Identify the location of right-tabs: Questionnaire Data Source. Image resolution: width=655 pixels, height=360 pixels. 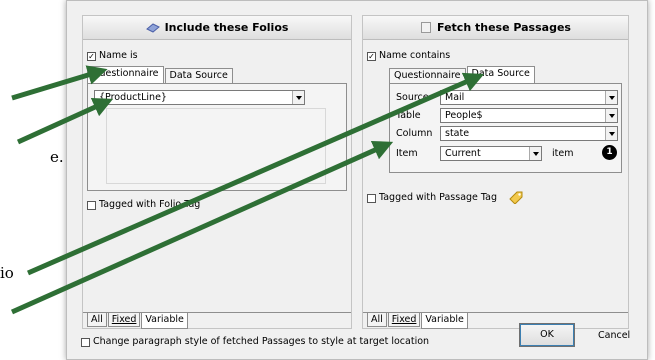
(462, 74).